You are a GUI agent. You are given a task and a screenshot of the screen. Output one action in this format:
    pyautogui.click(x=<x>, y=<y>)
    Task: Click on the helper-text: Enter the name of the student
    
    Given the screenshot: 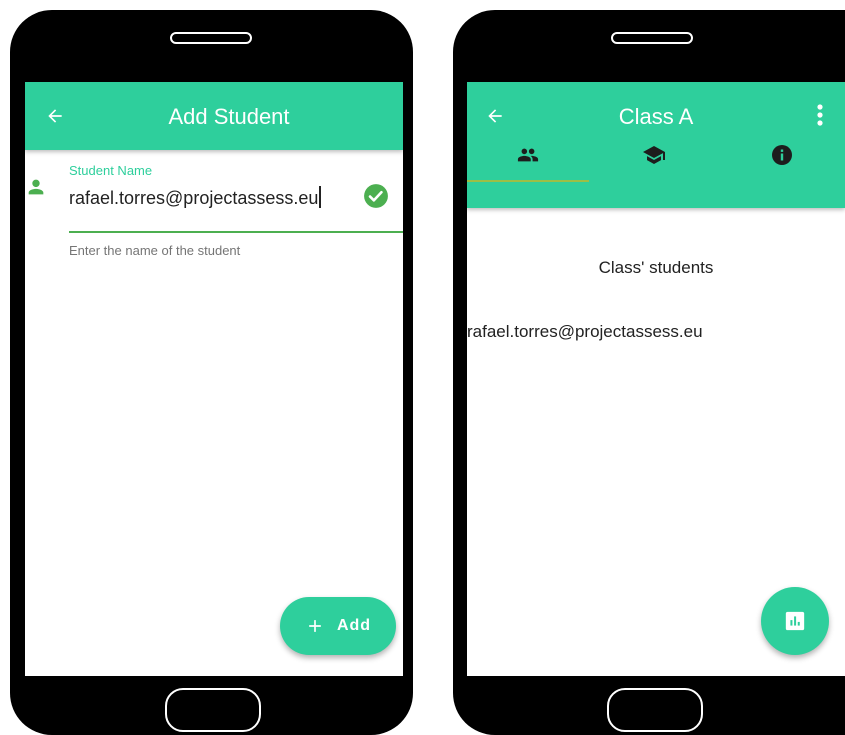 What is the action you would take?
    pyautogui.click(x=155, y=250)
    